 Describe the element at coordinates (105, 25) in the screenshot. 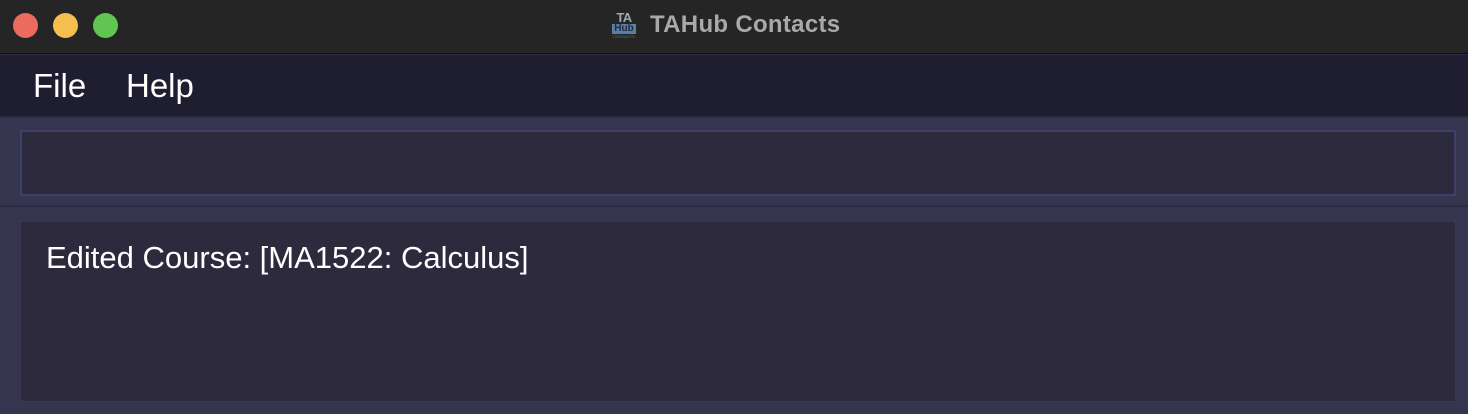

I see `zoom-window-button` at that location.